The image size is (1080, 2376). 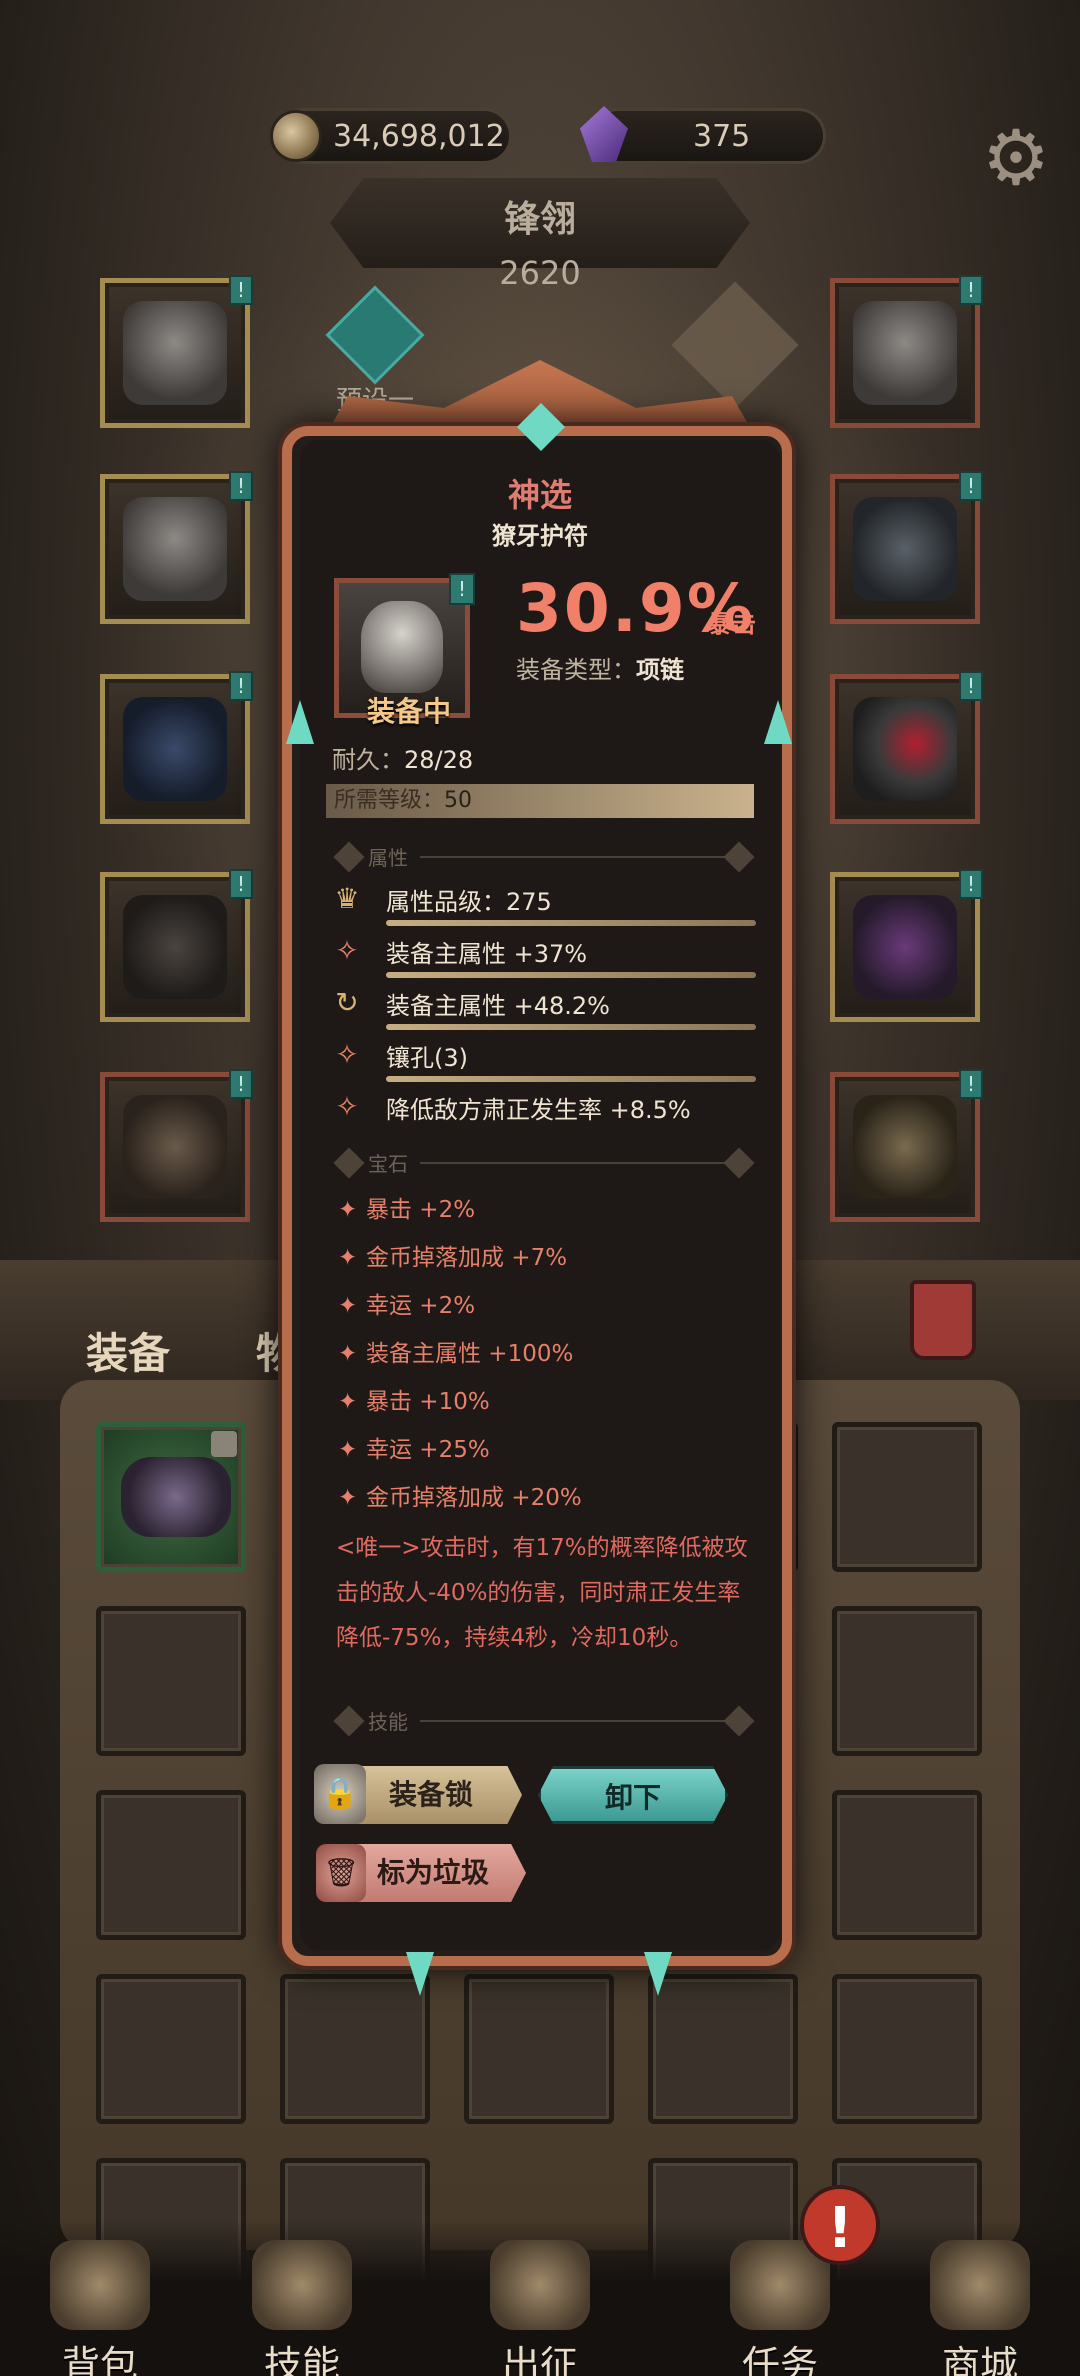 What do you see at coordinates (128, 1350) in the screenshot?
I see `tab-equipment: 装备` at bounding box center [128, 1350].